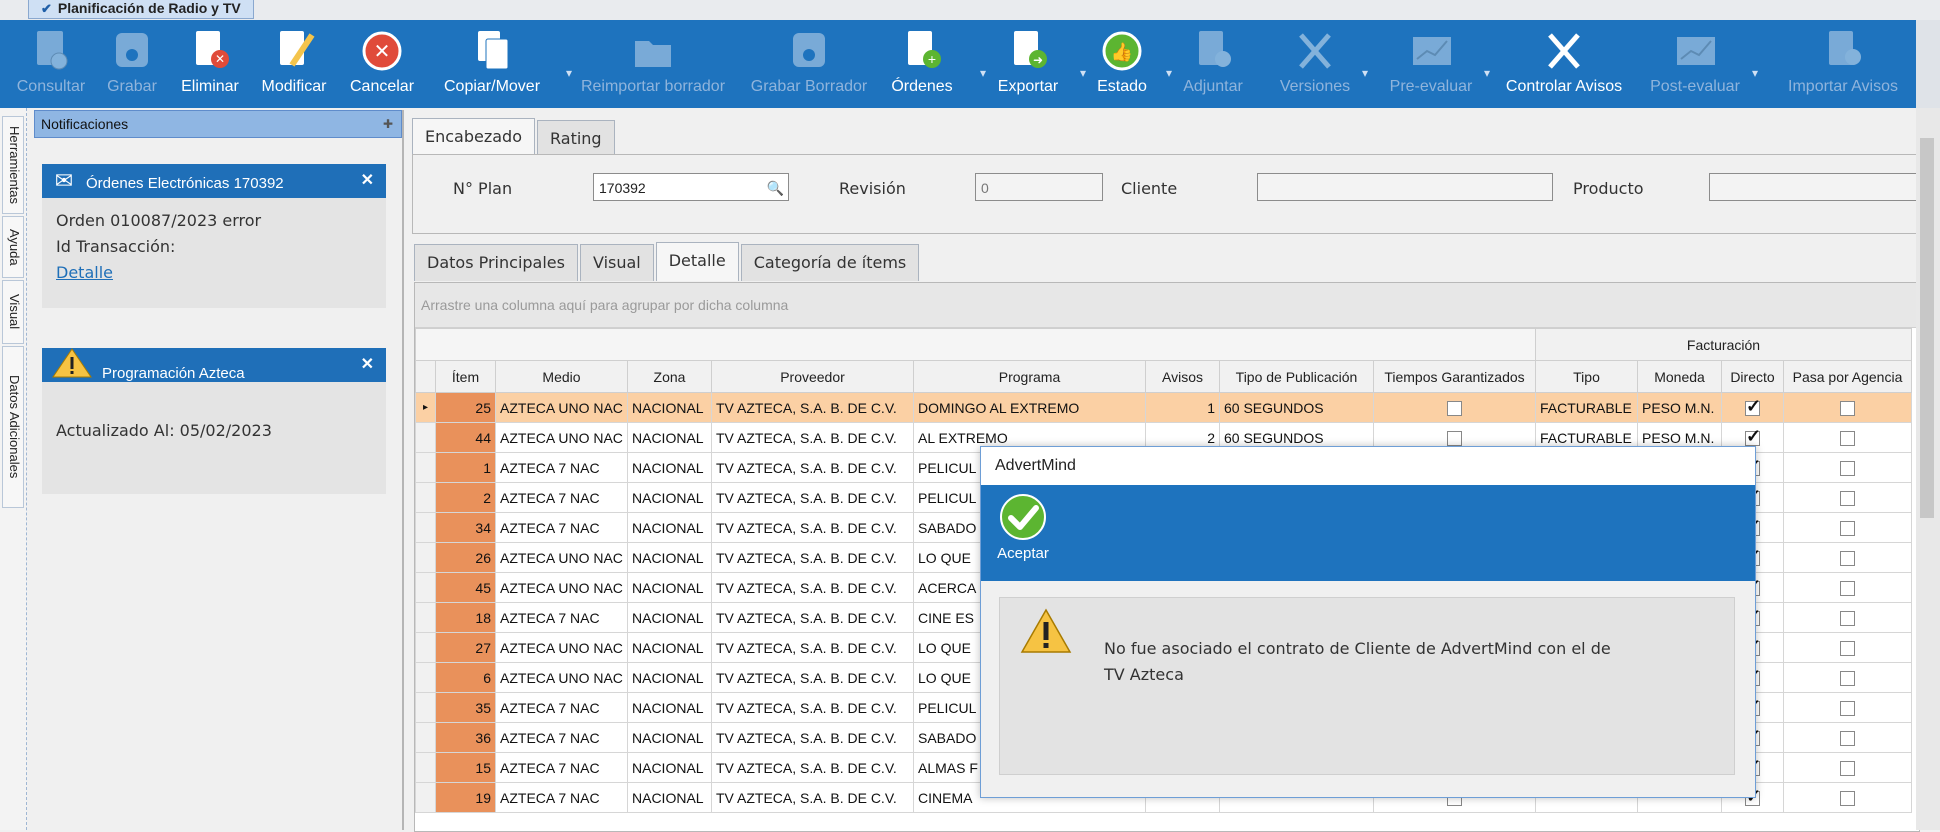  What do you see at coordinates (388, 124) in the screenshot?
I see `pin-icon: ✚` at bounding box center [388, 124].